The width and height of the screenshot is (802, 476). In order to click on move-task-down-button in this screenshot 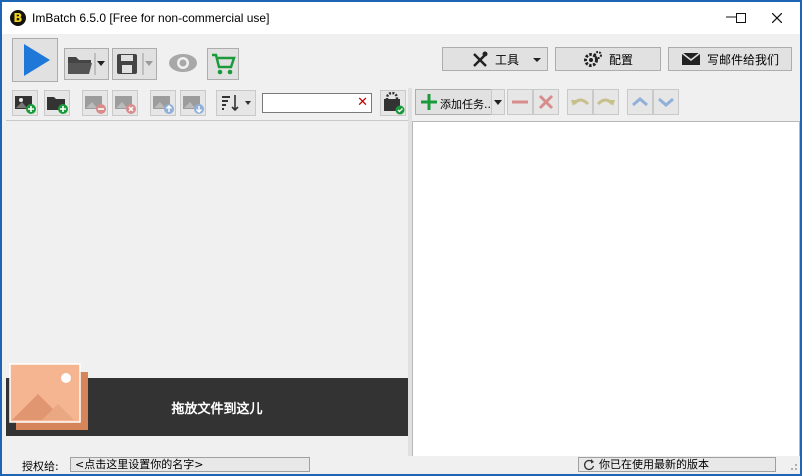, I will do `click(666, 102)`.